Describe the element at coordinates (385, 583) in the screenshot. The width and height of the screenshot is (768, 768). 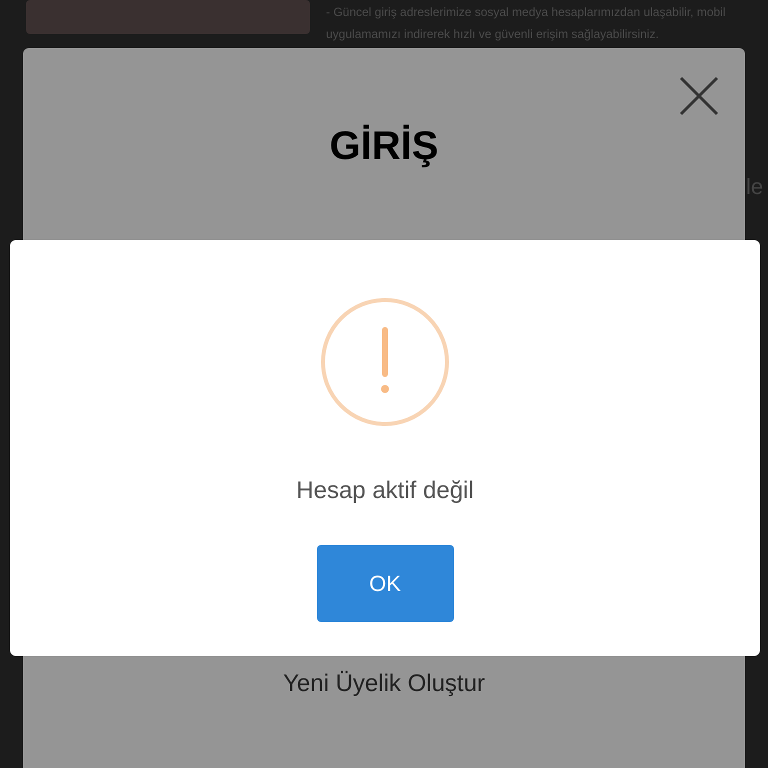
I see `ok-button: OK` at that location.